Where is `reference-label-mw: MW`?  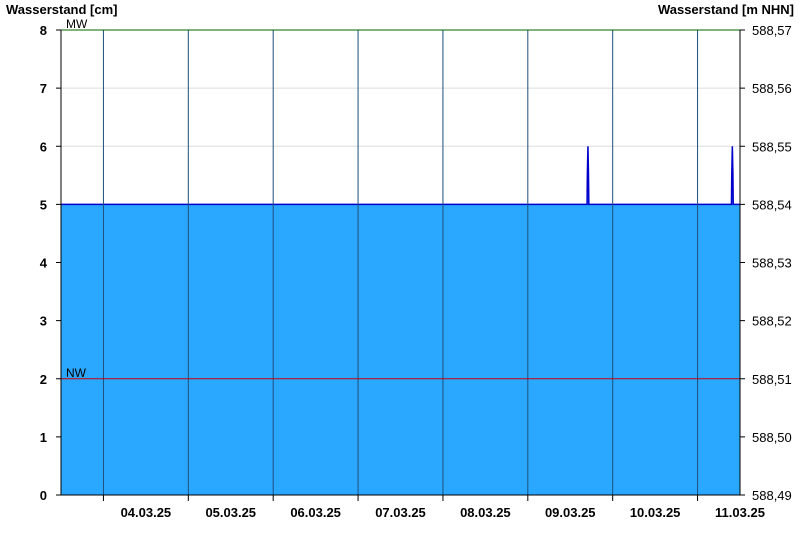
reference-label-mw: MW is located at coordinates (77, 24).